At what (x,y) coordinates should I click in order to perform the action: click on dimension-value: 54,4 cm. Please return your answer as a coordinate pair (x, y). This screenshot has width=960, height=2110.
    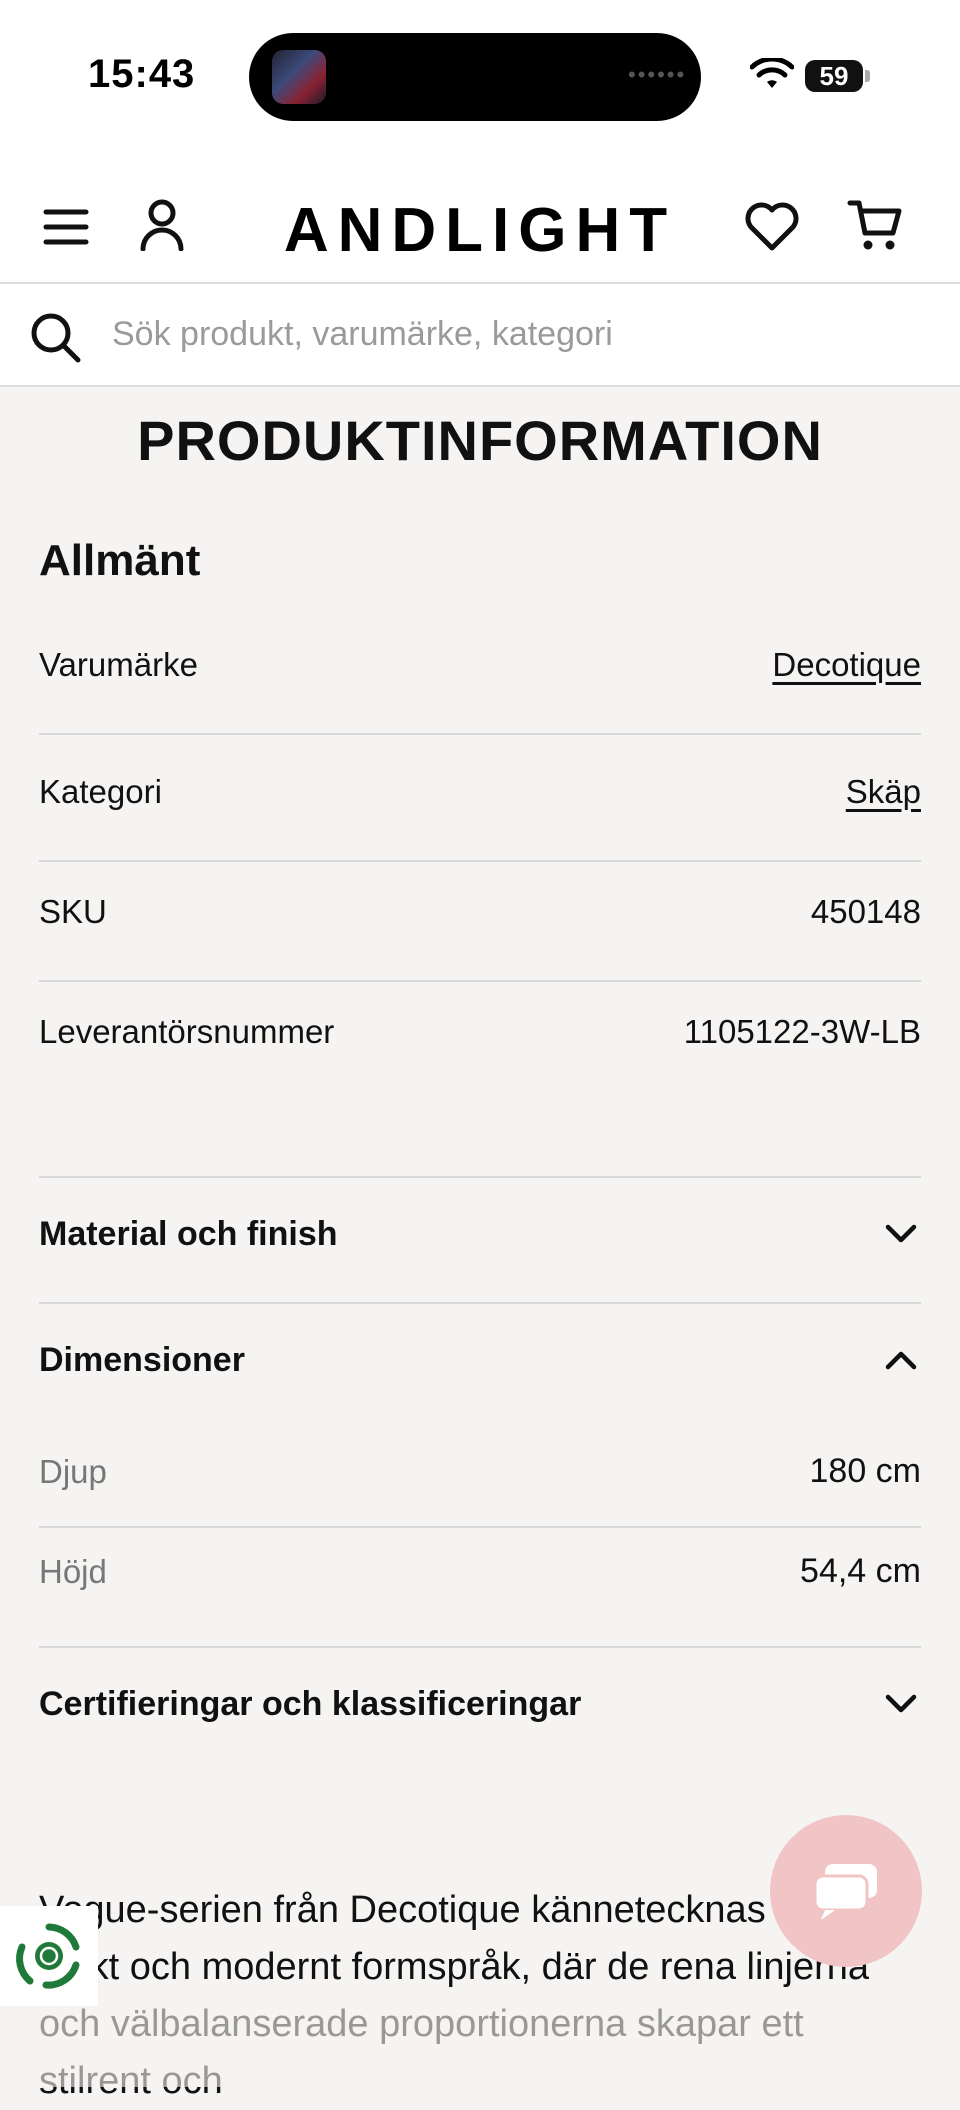
    Looking at the image, I should click on (860, 1571).